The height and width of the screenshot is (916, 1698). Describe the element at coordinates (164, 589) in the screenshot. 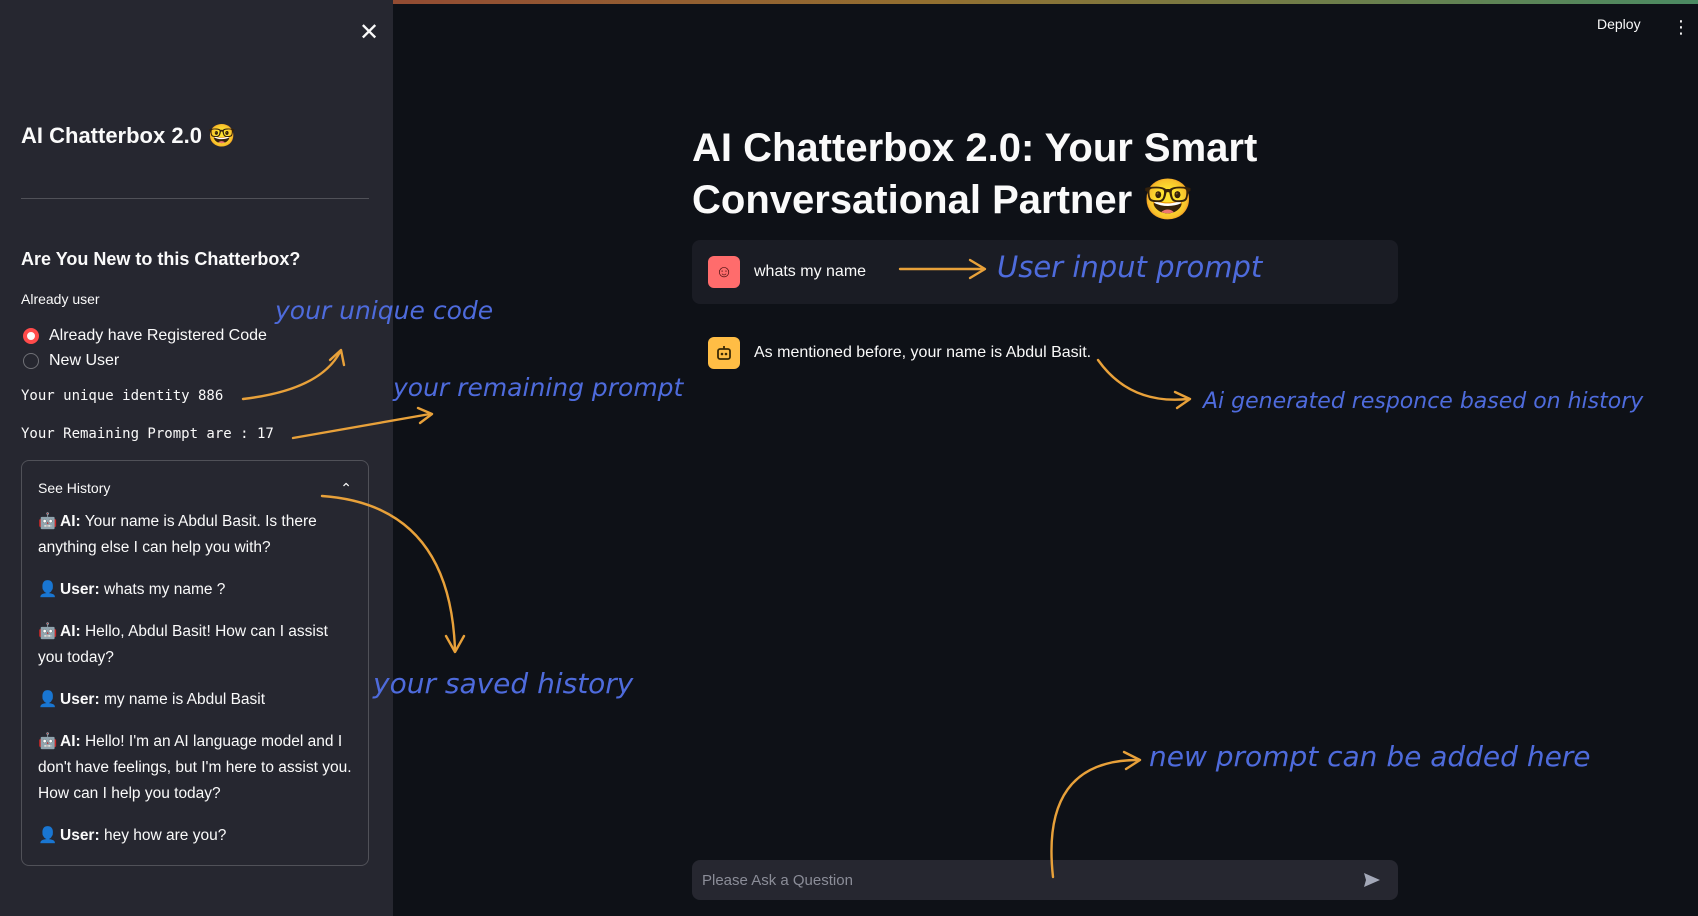

I see `history-text: whats my name ?` at that location.